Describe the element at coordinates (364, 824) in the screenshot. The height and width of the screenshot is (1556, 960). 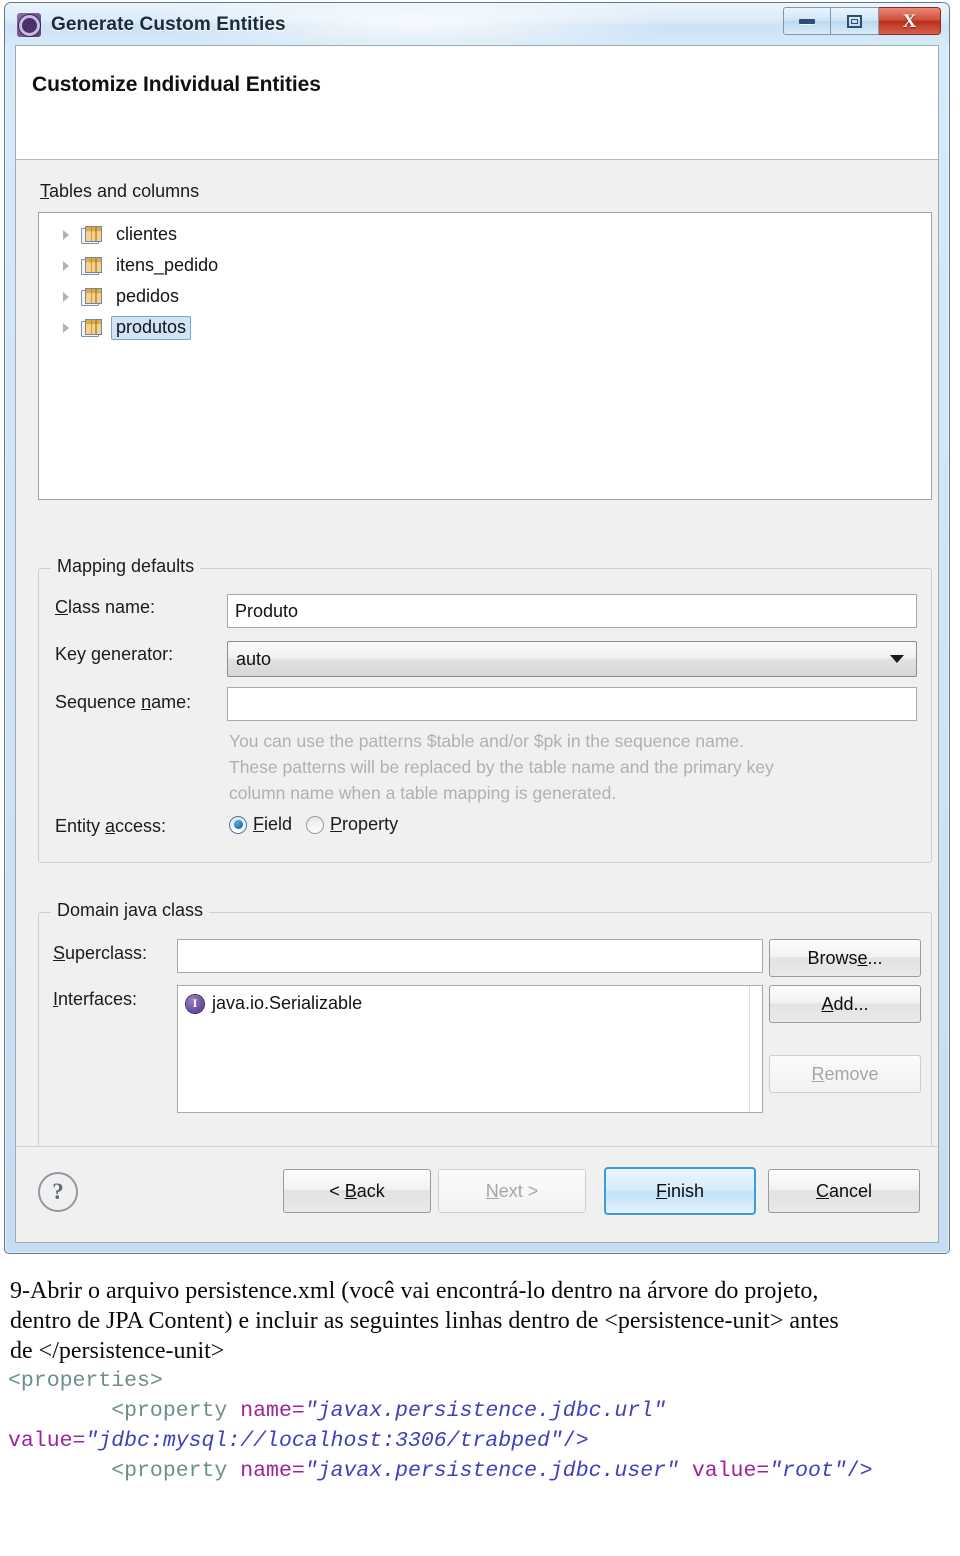
I see `radio-property-label: Property` at that location.